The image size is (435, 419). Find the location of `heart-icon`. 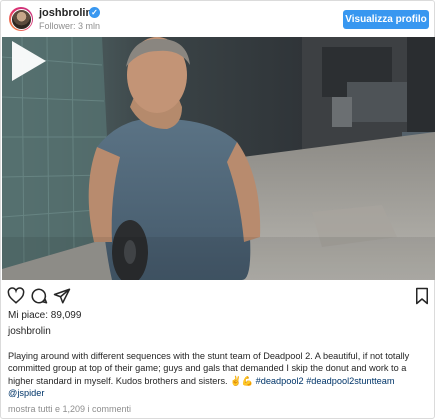

heart-icon is located at coordinates (16, 296).